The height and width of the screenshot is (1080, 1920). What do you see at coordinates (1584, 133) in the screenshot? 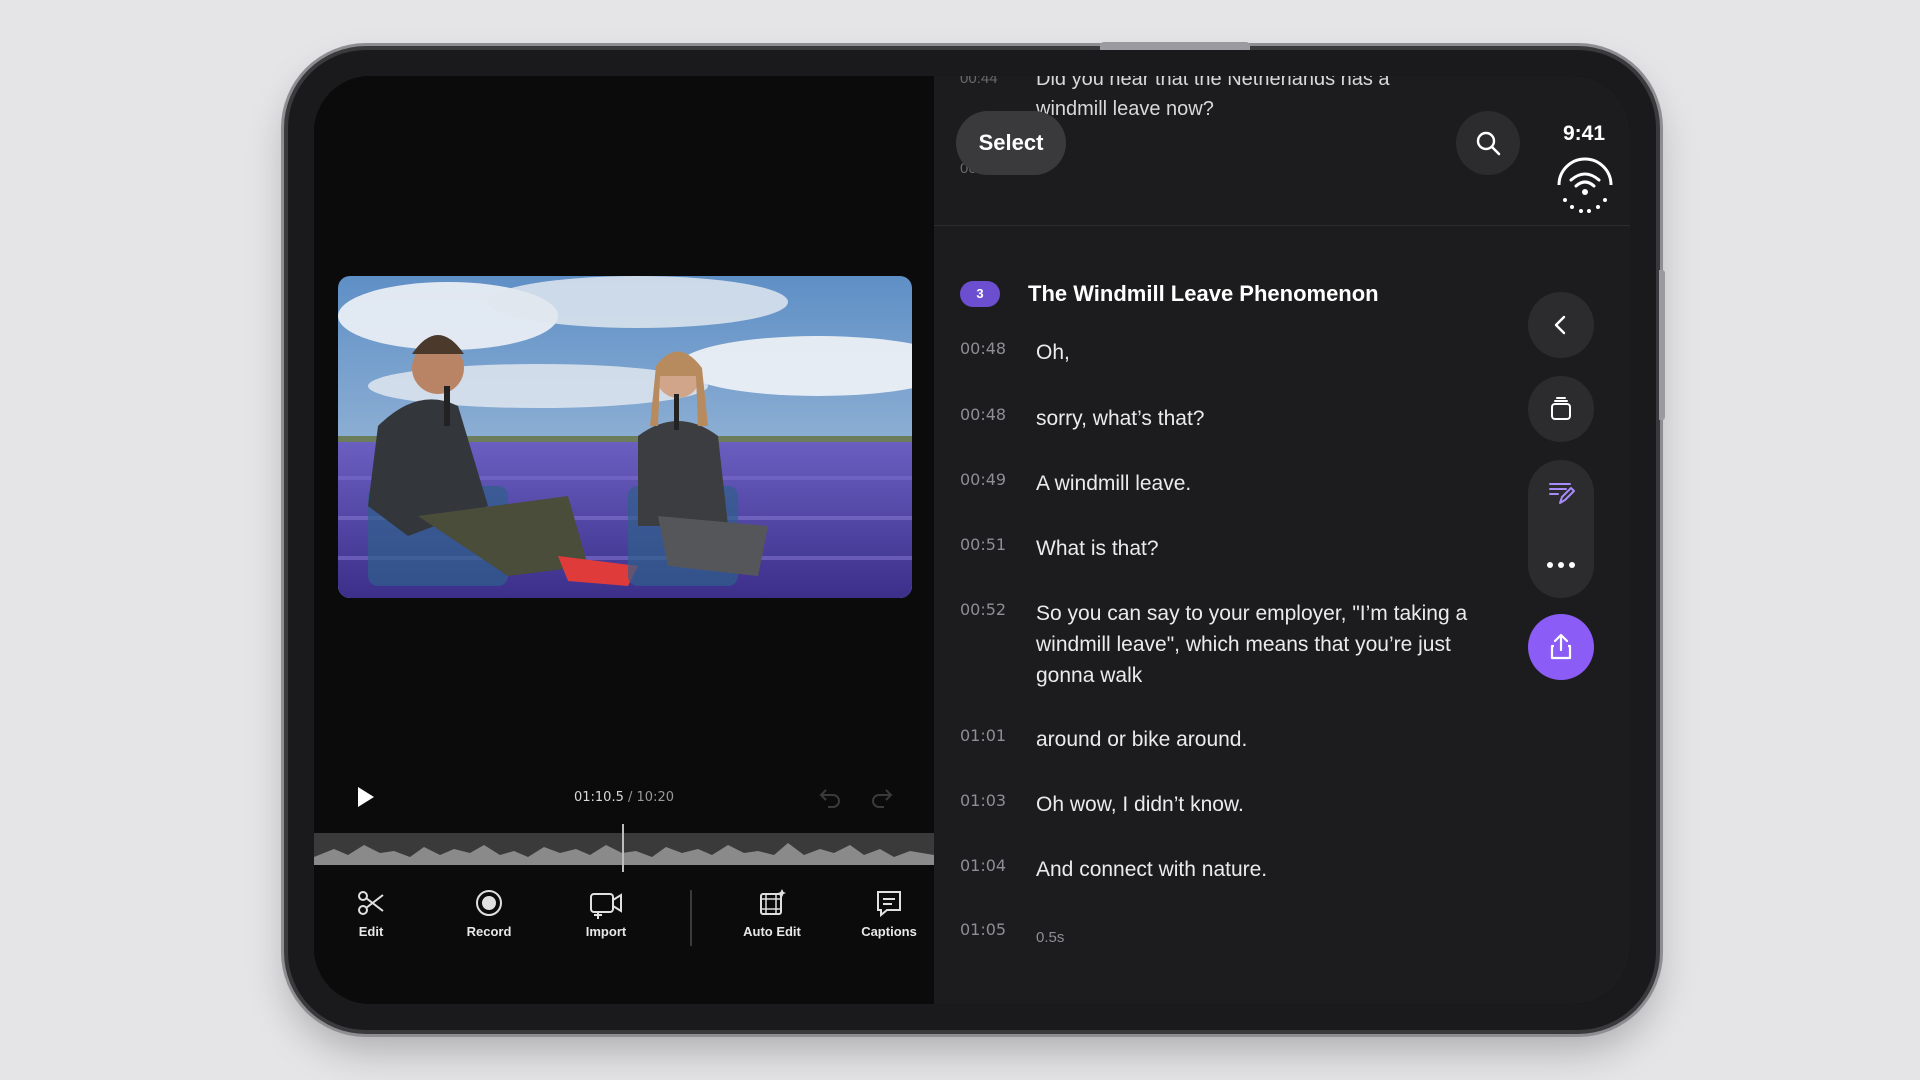
I see `status-time: 9:41` at bounding box center [1584, 133].